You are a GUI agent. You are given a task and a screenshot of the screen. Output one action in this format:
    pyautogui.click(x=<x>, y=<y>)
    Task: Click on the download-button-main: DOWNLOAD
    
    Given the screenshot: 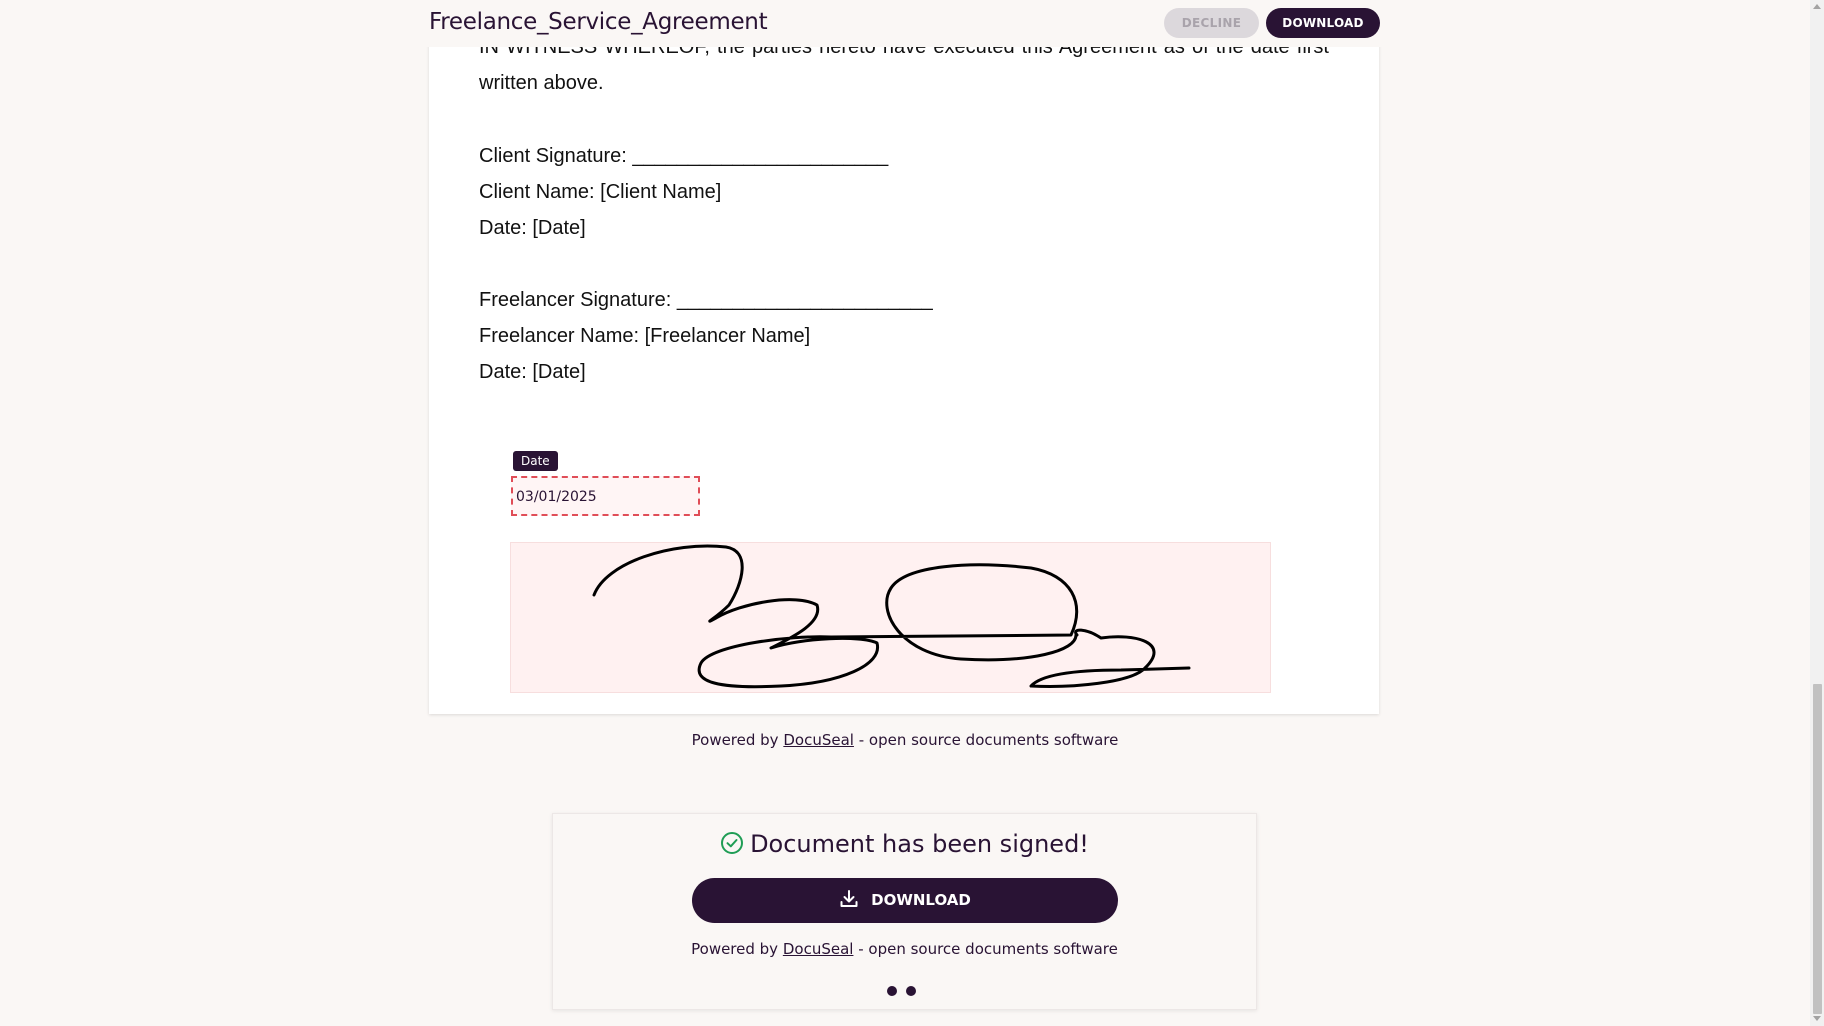 What is the action you would take?
    pyautogui.click(x=905, y=900)
    